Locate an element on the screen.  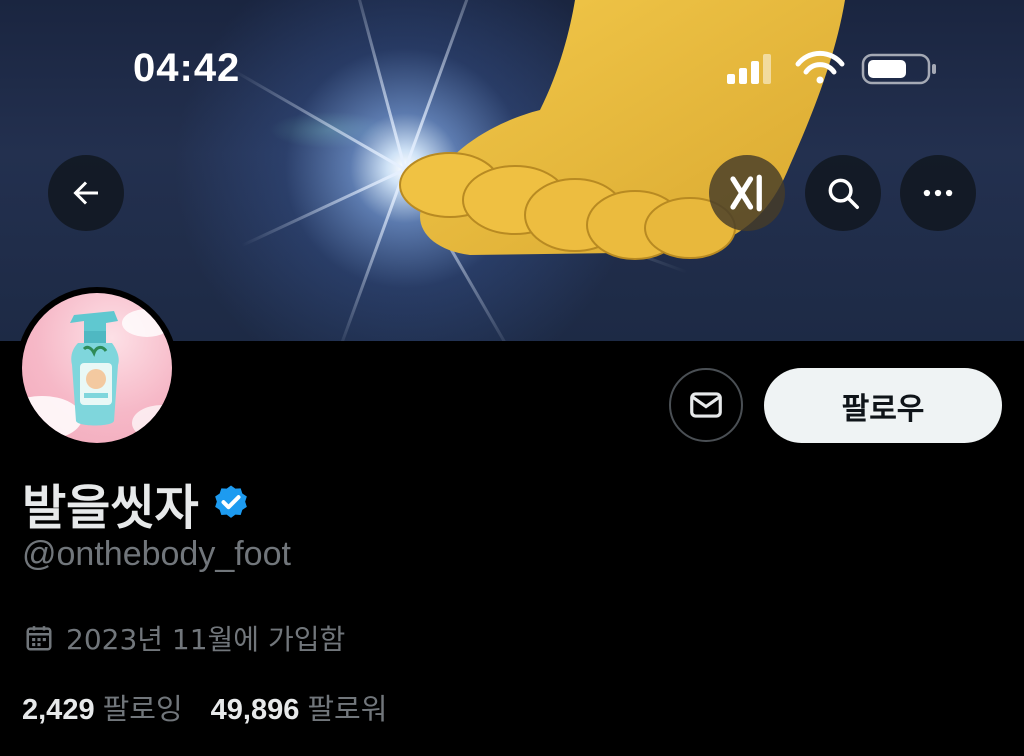
envelope-icon is located at coordinates (706, 405).